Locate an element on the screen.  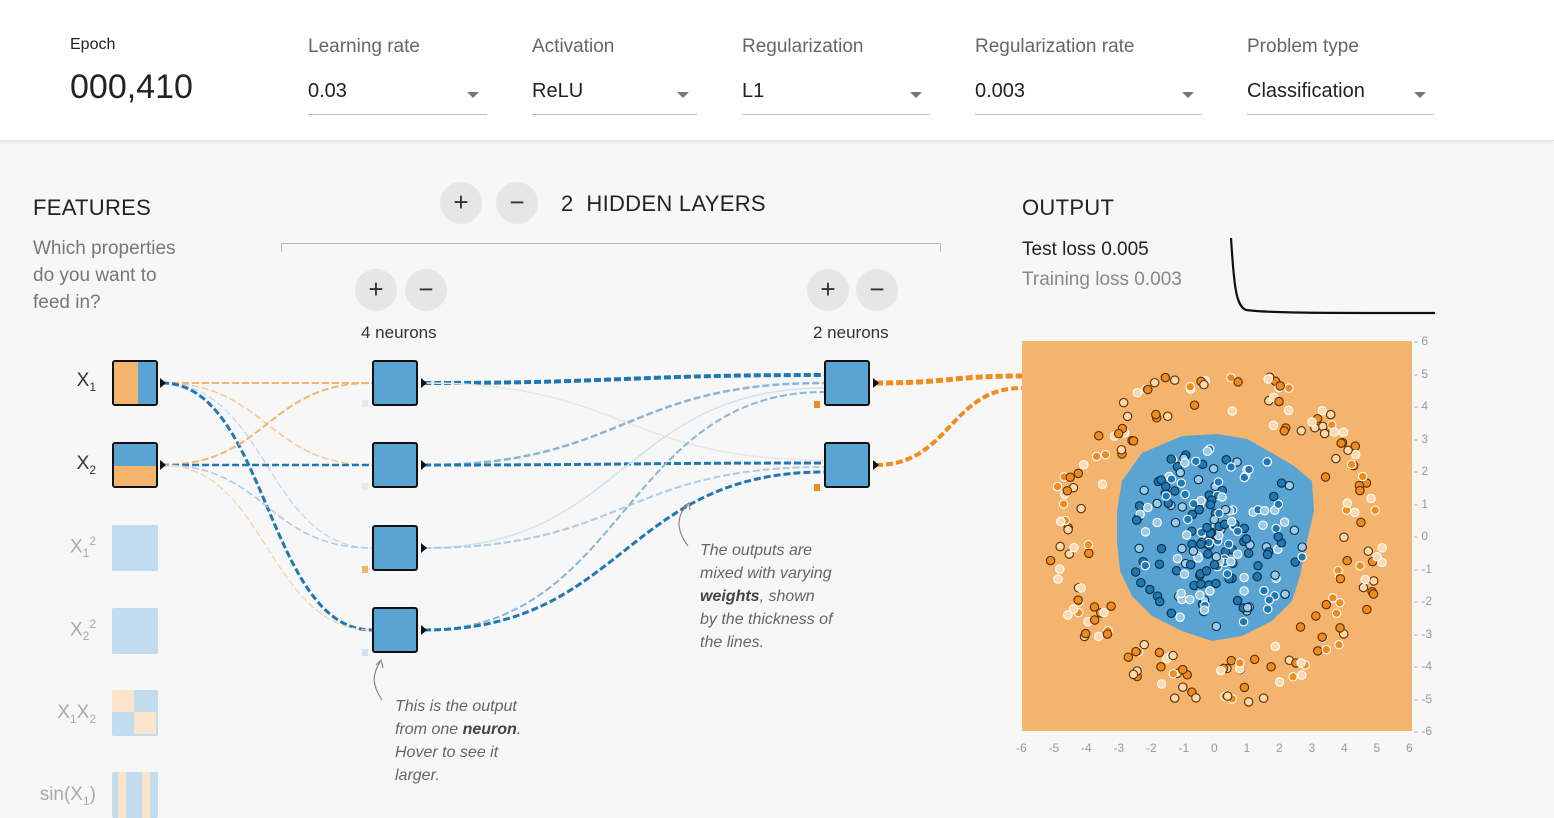
feature-node-x2-squared is located at coordinates (135, 631).